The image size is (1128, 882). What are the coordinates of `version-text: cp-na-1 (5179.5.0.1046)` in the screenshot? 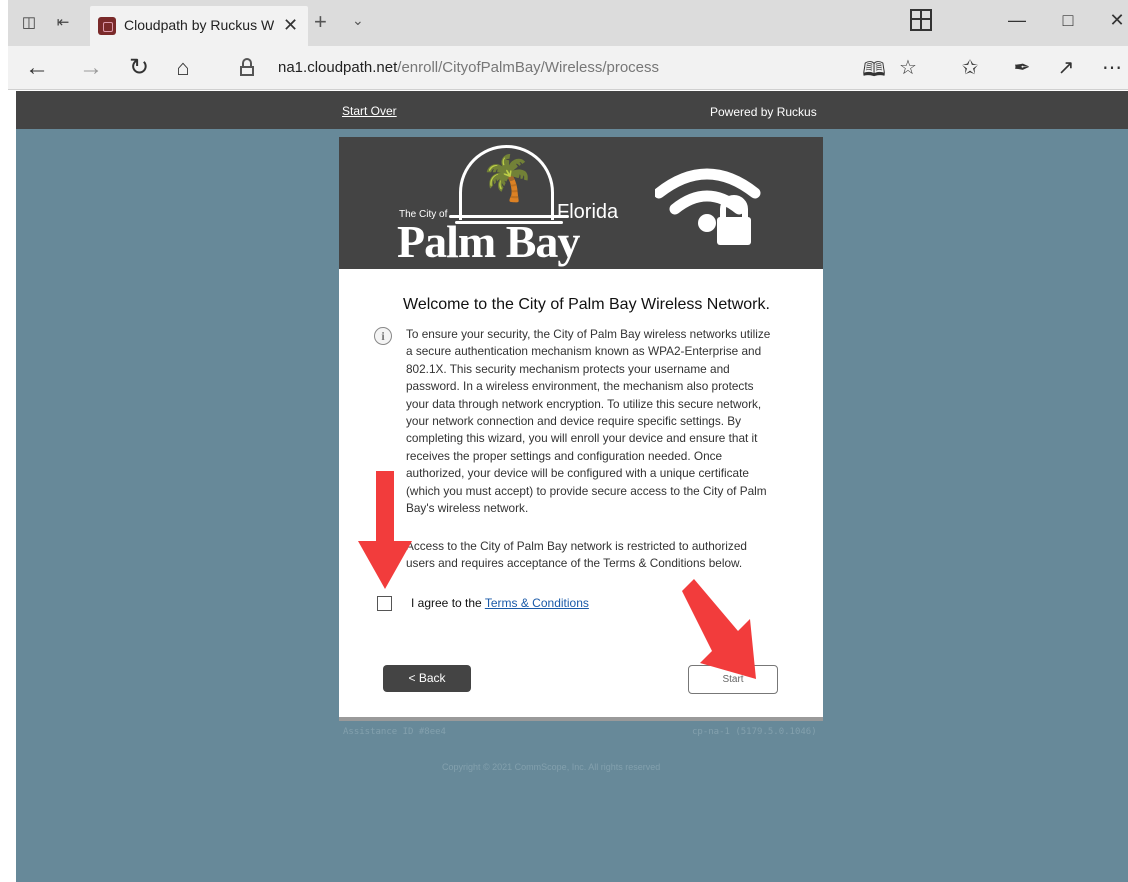 It's located at (754, 732).